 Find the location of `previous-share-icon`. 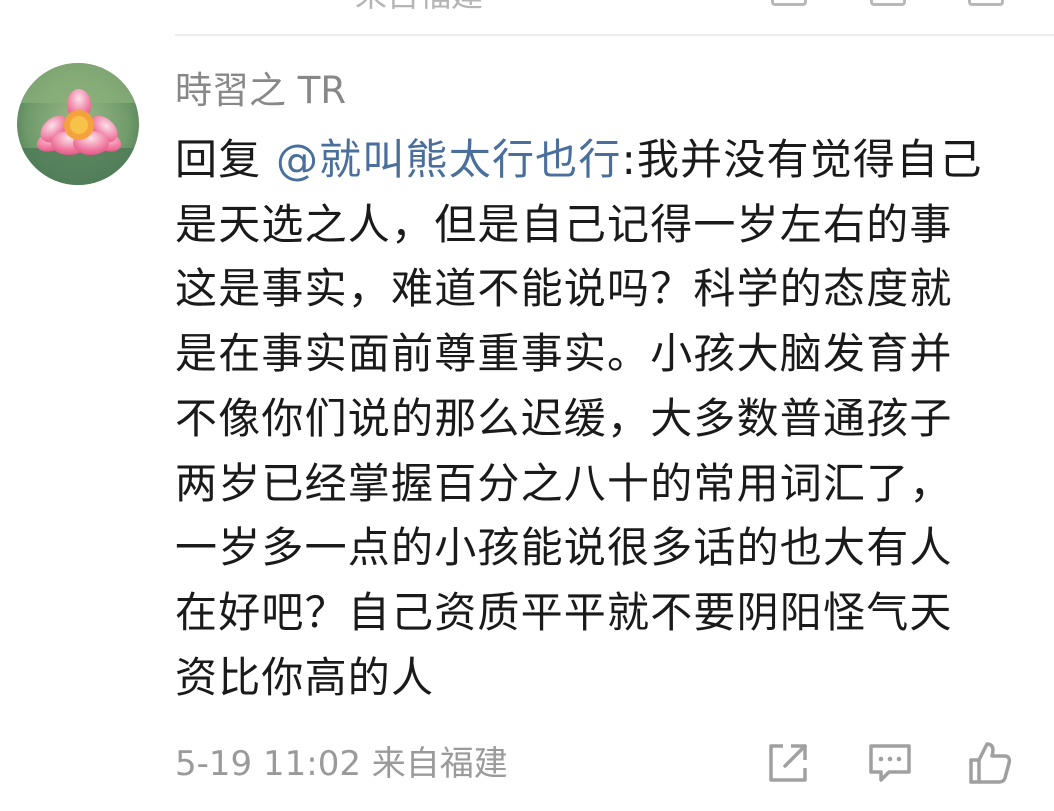

previous-share-icon is located at coordinates (789, 3).